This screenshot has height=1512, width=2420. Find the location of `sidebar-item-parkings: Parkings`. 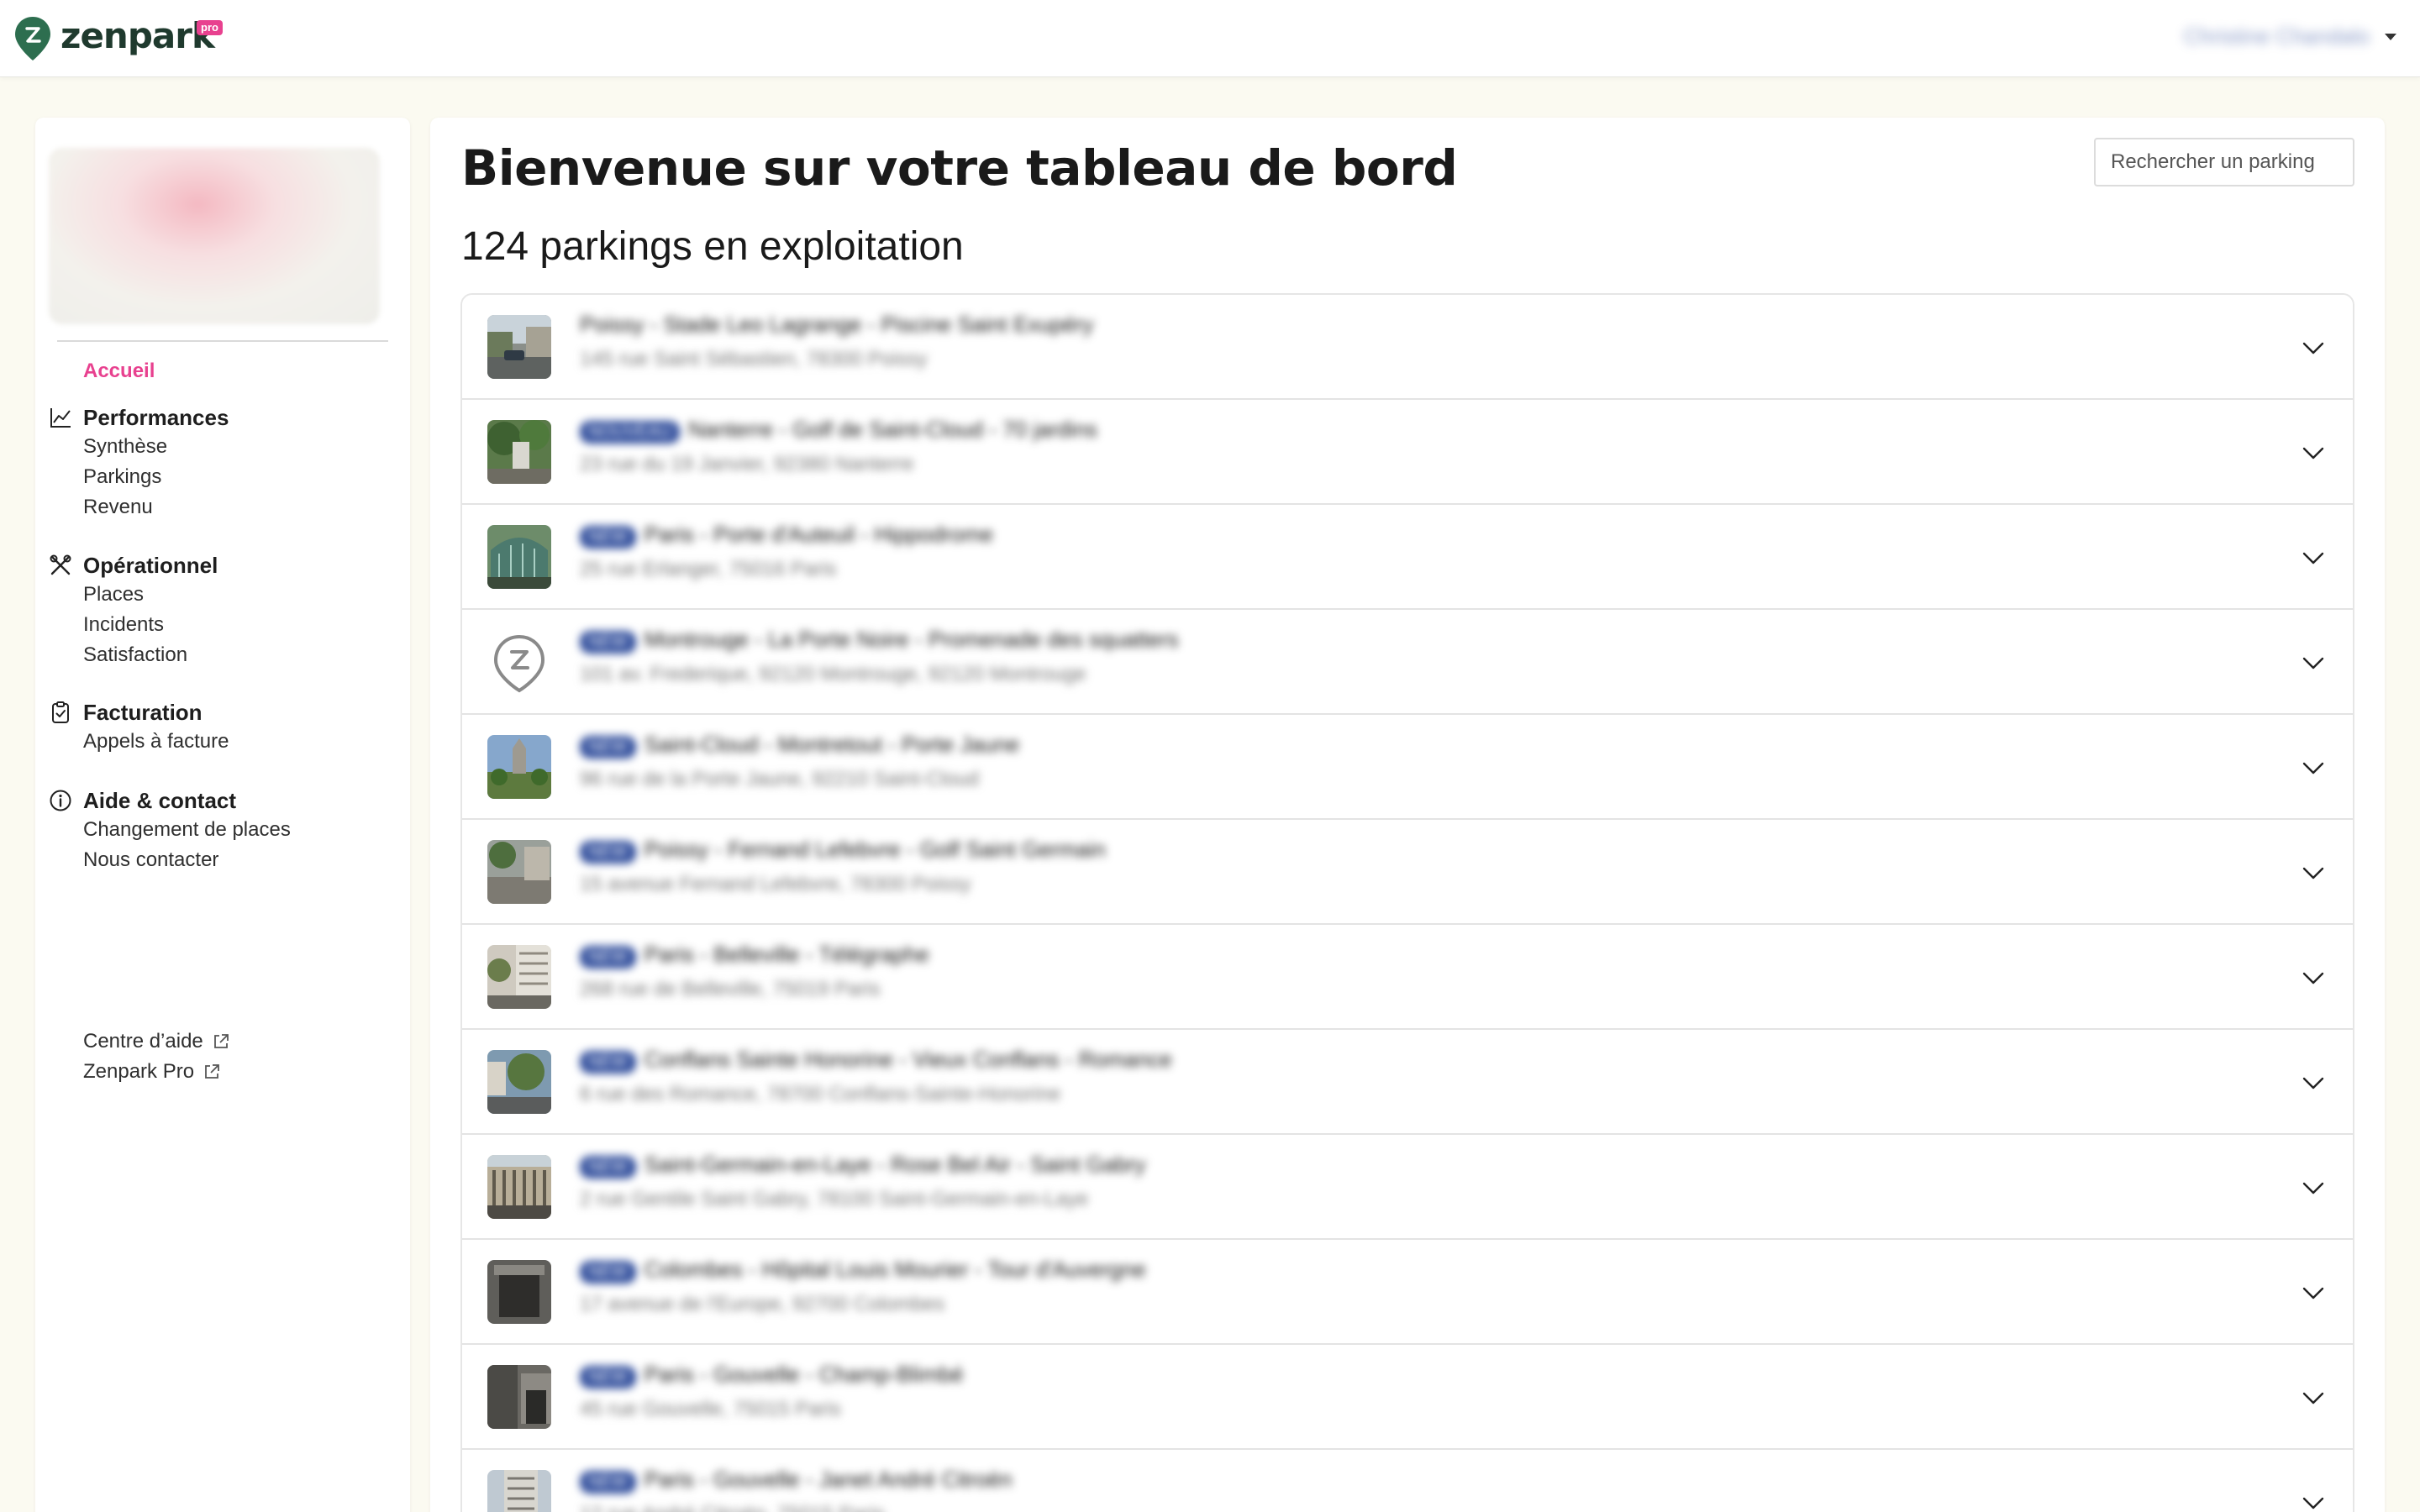

sidebar-item-parkings: Parkings is located at coordinates (156, 477).